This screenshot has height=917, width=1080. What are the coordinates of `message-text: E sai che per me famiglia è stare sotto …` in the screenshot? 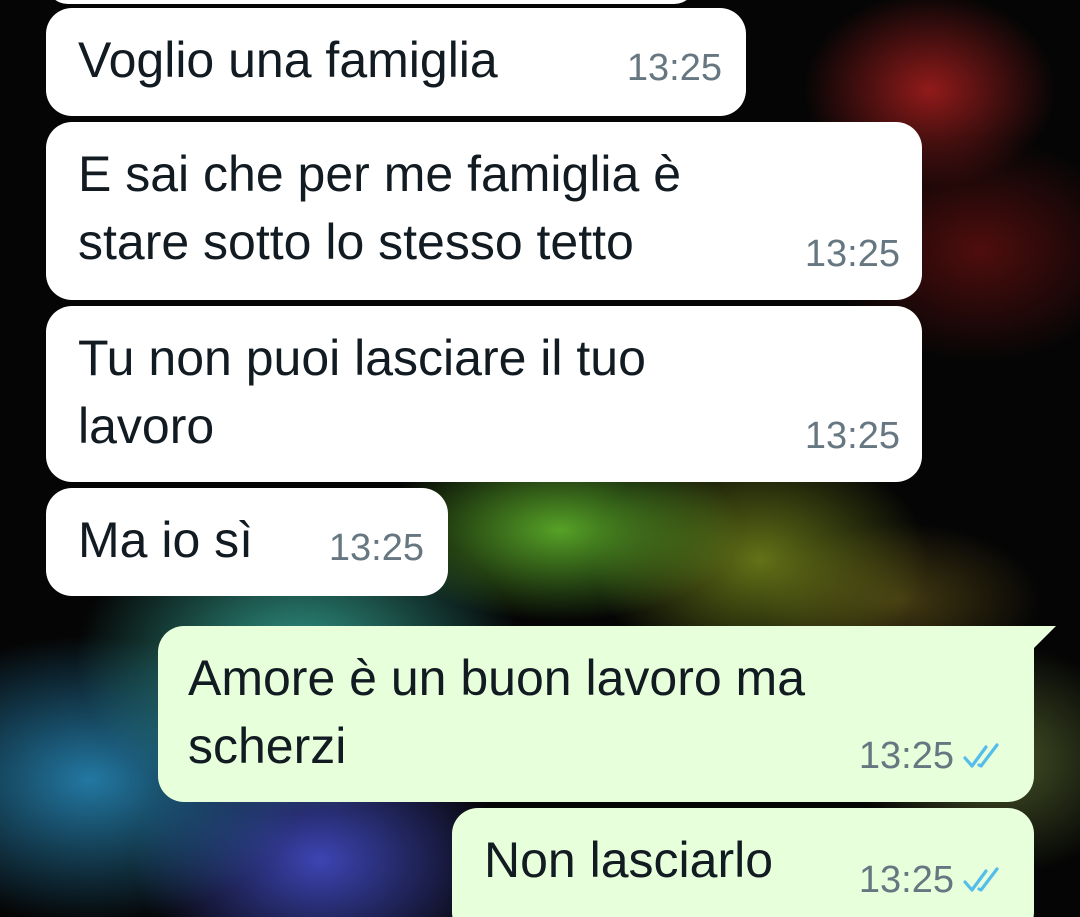 It's located at (380, 208).